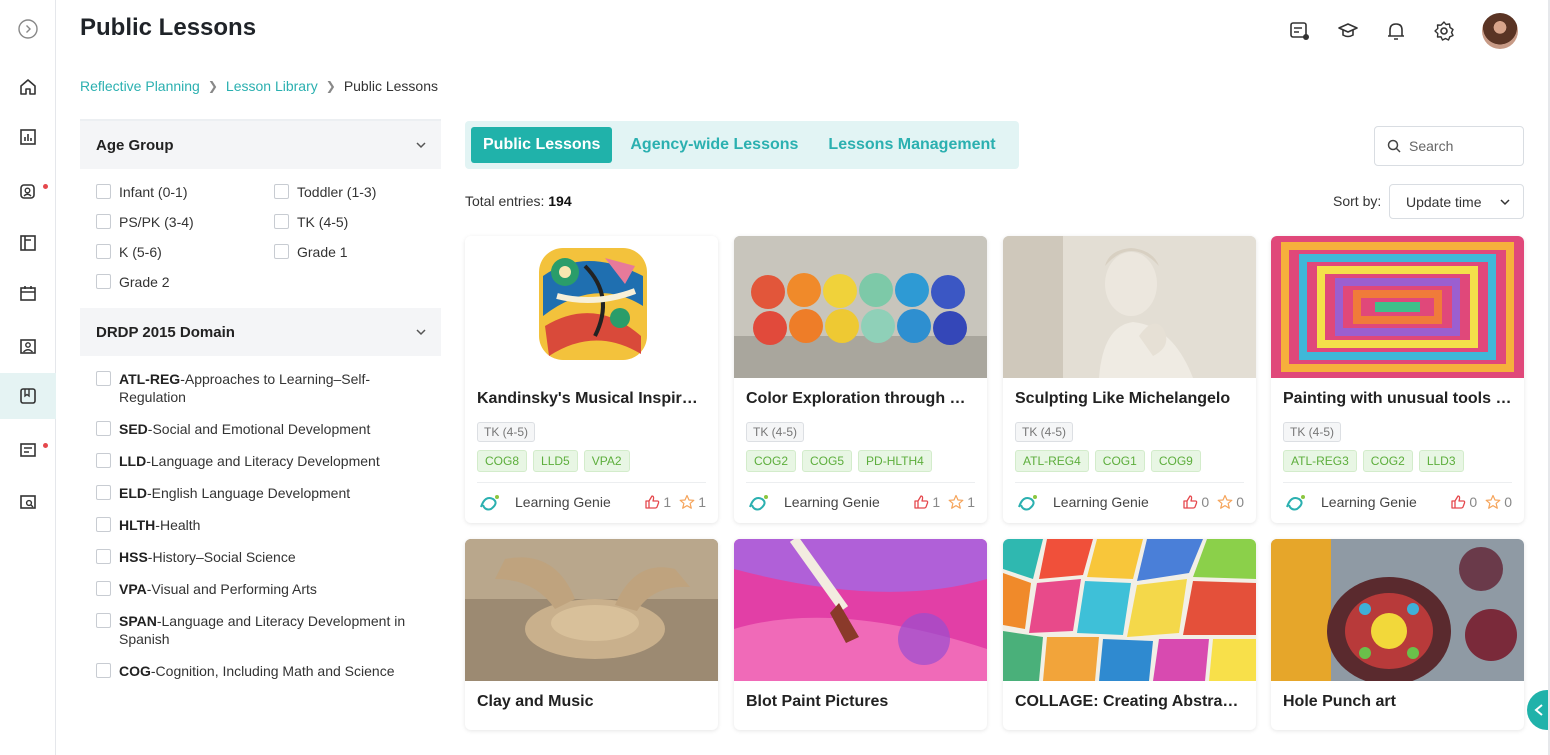 This screenshot has width=1550, height=755. Describe the element at coordinates (185, 282) in the screenshot. I see `age-option: Grade 2` at that location.